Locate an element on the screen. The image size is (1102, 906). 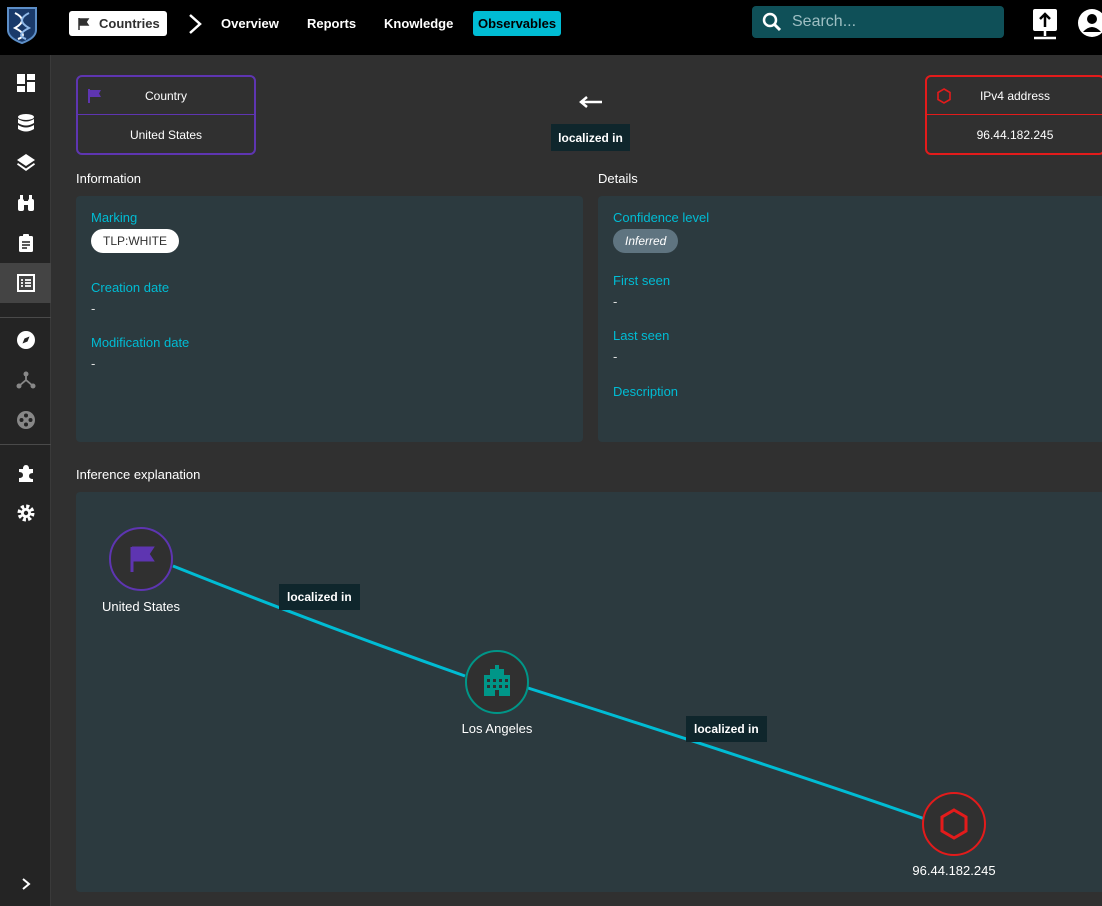
sidebar-expand is located at coordinates (25, 884).